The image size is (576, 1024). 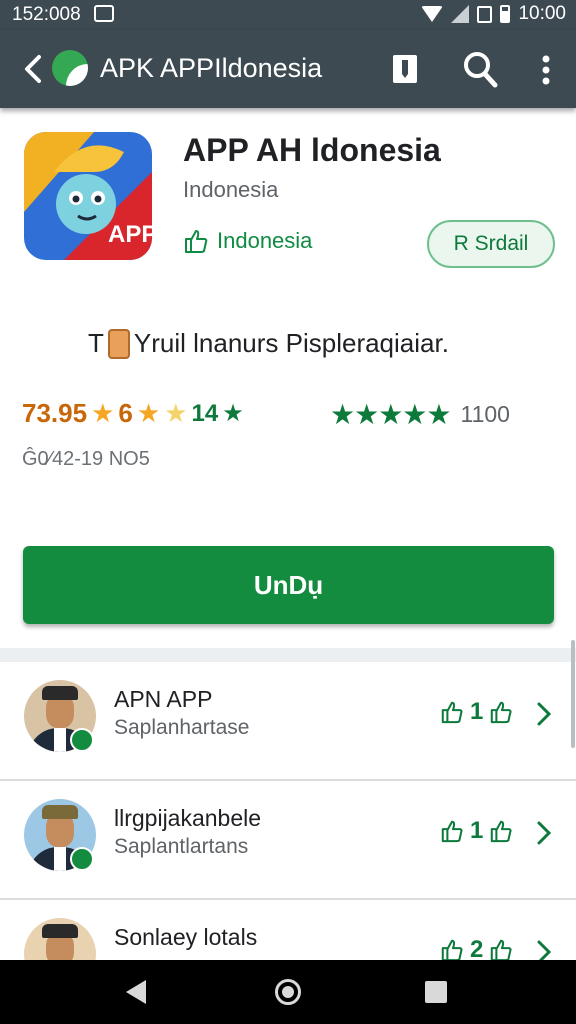 I want to click on list-item-title: APN APP, so click(x=163, y=699).